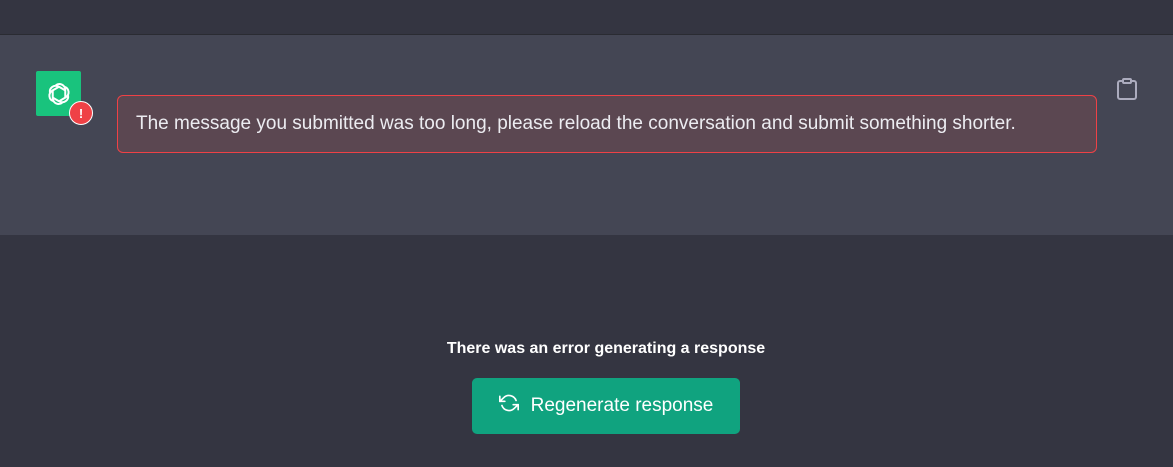 Image resolution: width=1173 pixels, height=467 pixels. I want to click on error-notice: There was an error generating a response, so click(606, 348).